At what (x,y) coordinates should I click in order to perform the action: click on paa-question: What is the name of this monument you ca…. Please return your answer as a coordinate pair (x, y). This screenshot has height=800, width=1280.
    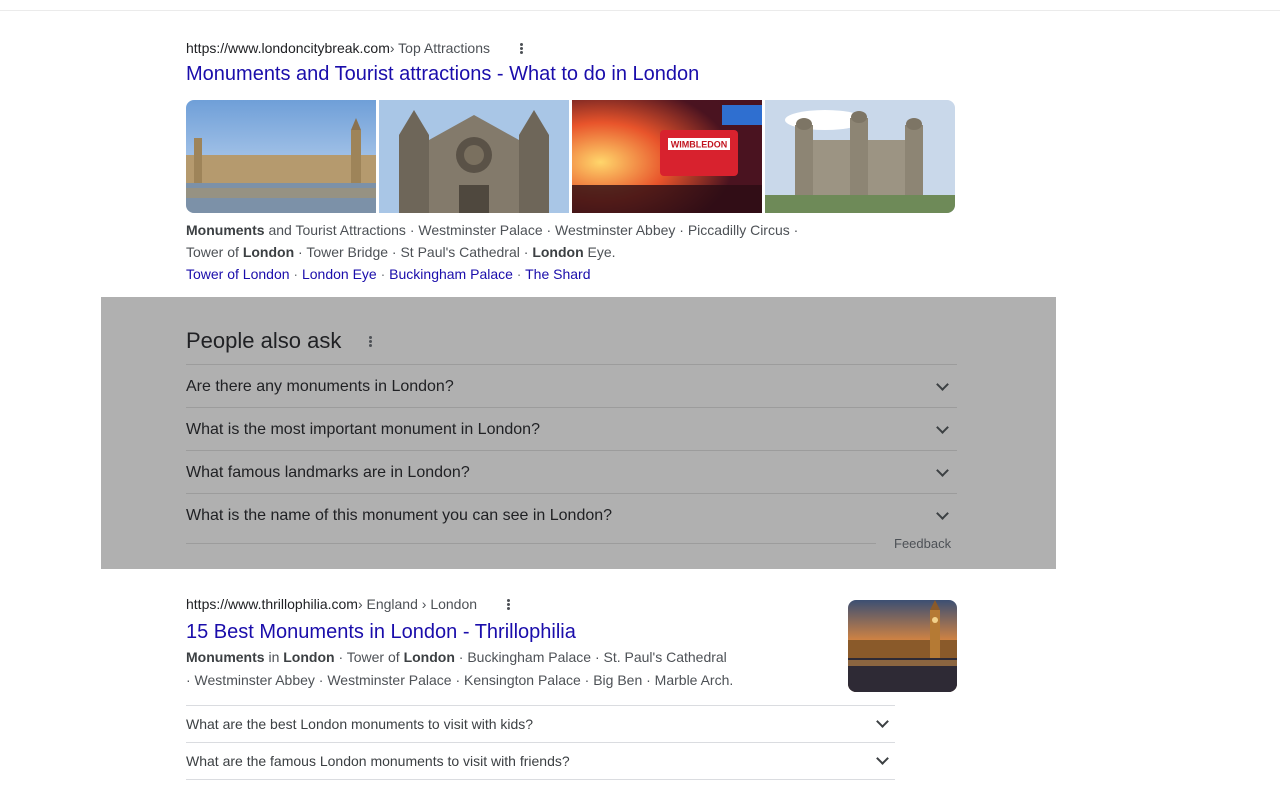
    Looking at the image, I should click on (571, 515).